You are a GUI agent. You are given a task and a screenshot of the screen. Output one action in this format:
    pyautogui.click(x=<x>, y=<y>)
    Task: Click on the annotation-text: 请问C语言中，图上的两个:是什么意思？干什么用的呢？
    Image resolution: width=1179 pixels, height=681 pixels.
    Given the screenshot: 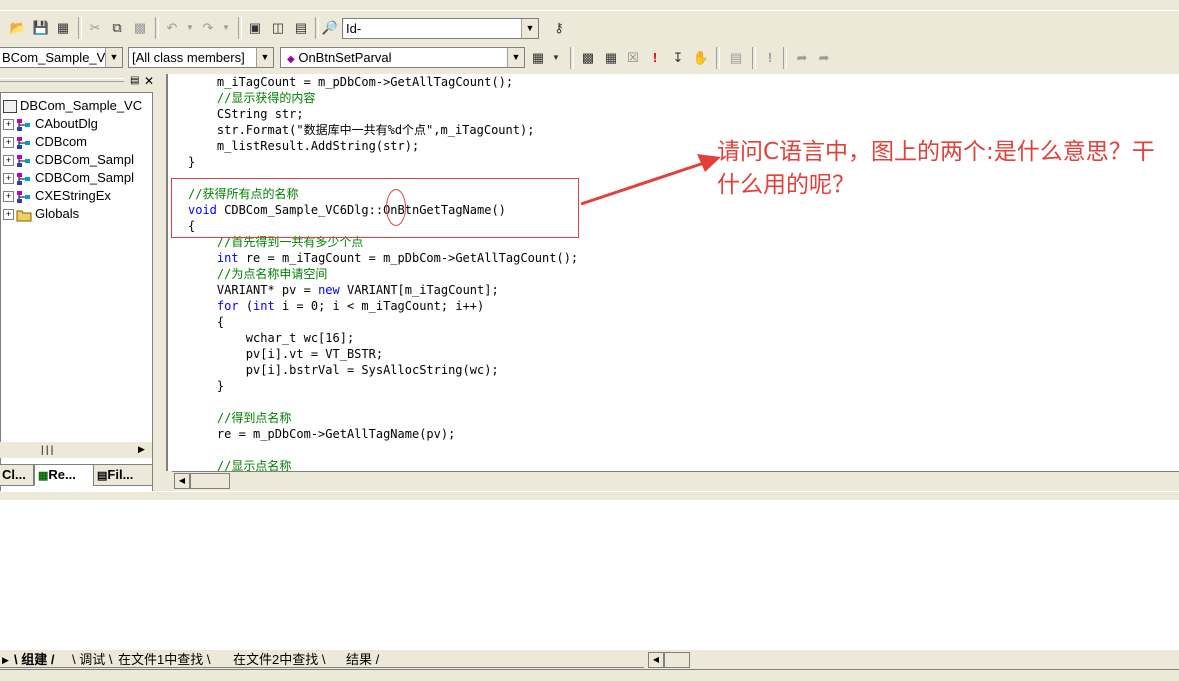 What is the action you would take?
    pyautogui.click(x=936, y=168)
    